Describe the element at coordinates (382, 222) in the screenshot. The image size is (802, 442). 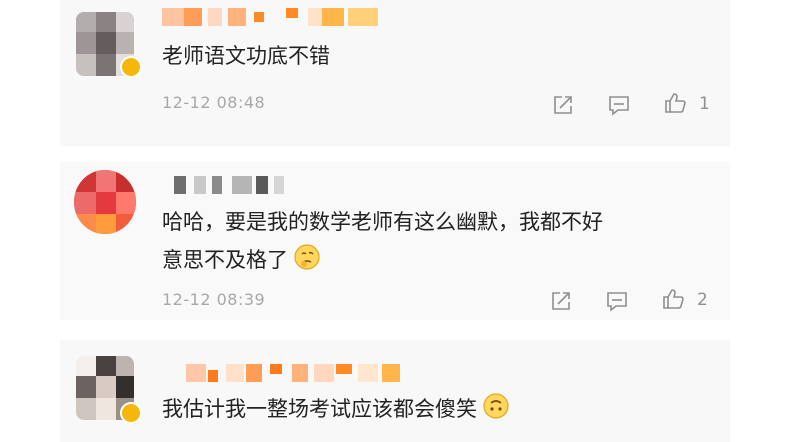
I see `comment-text: 哈哈，要是我的数学老师有这么幽默，我都不好` at that location.